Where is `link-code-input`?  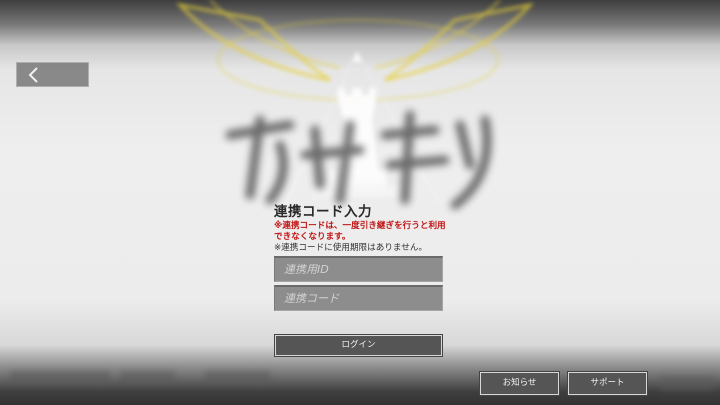 link-code-input is located at coordinates (358, 298).